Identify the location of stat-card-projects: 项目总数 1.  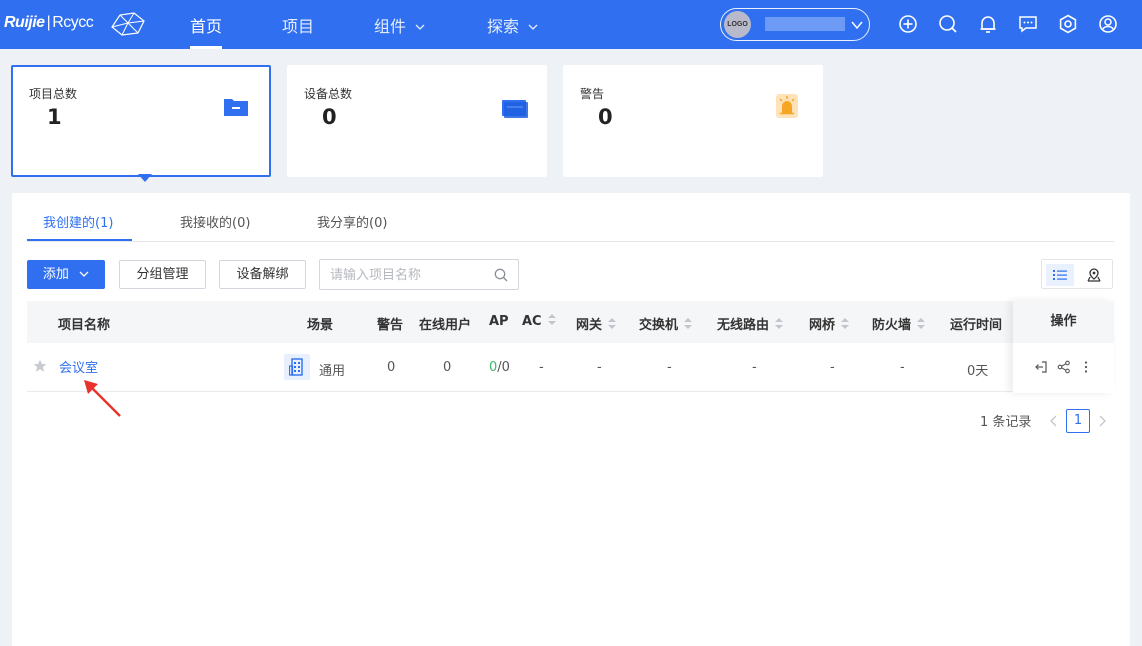
(141, 121).